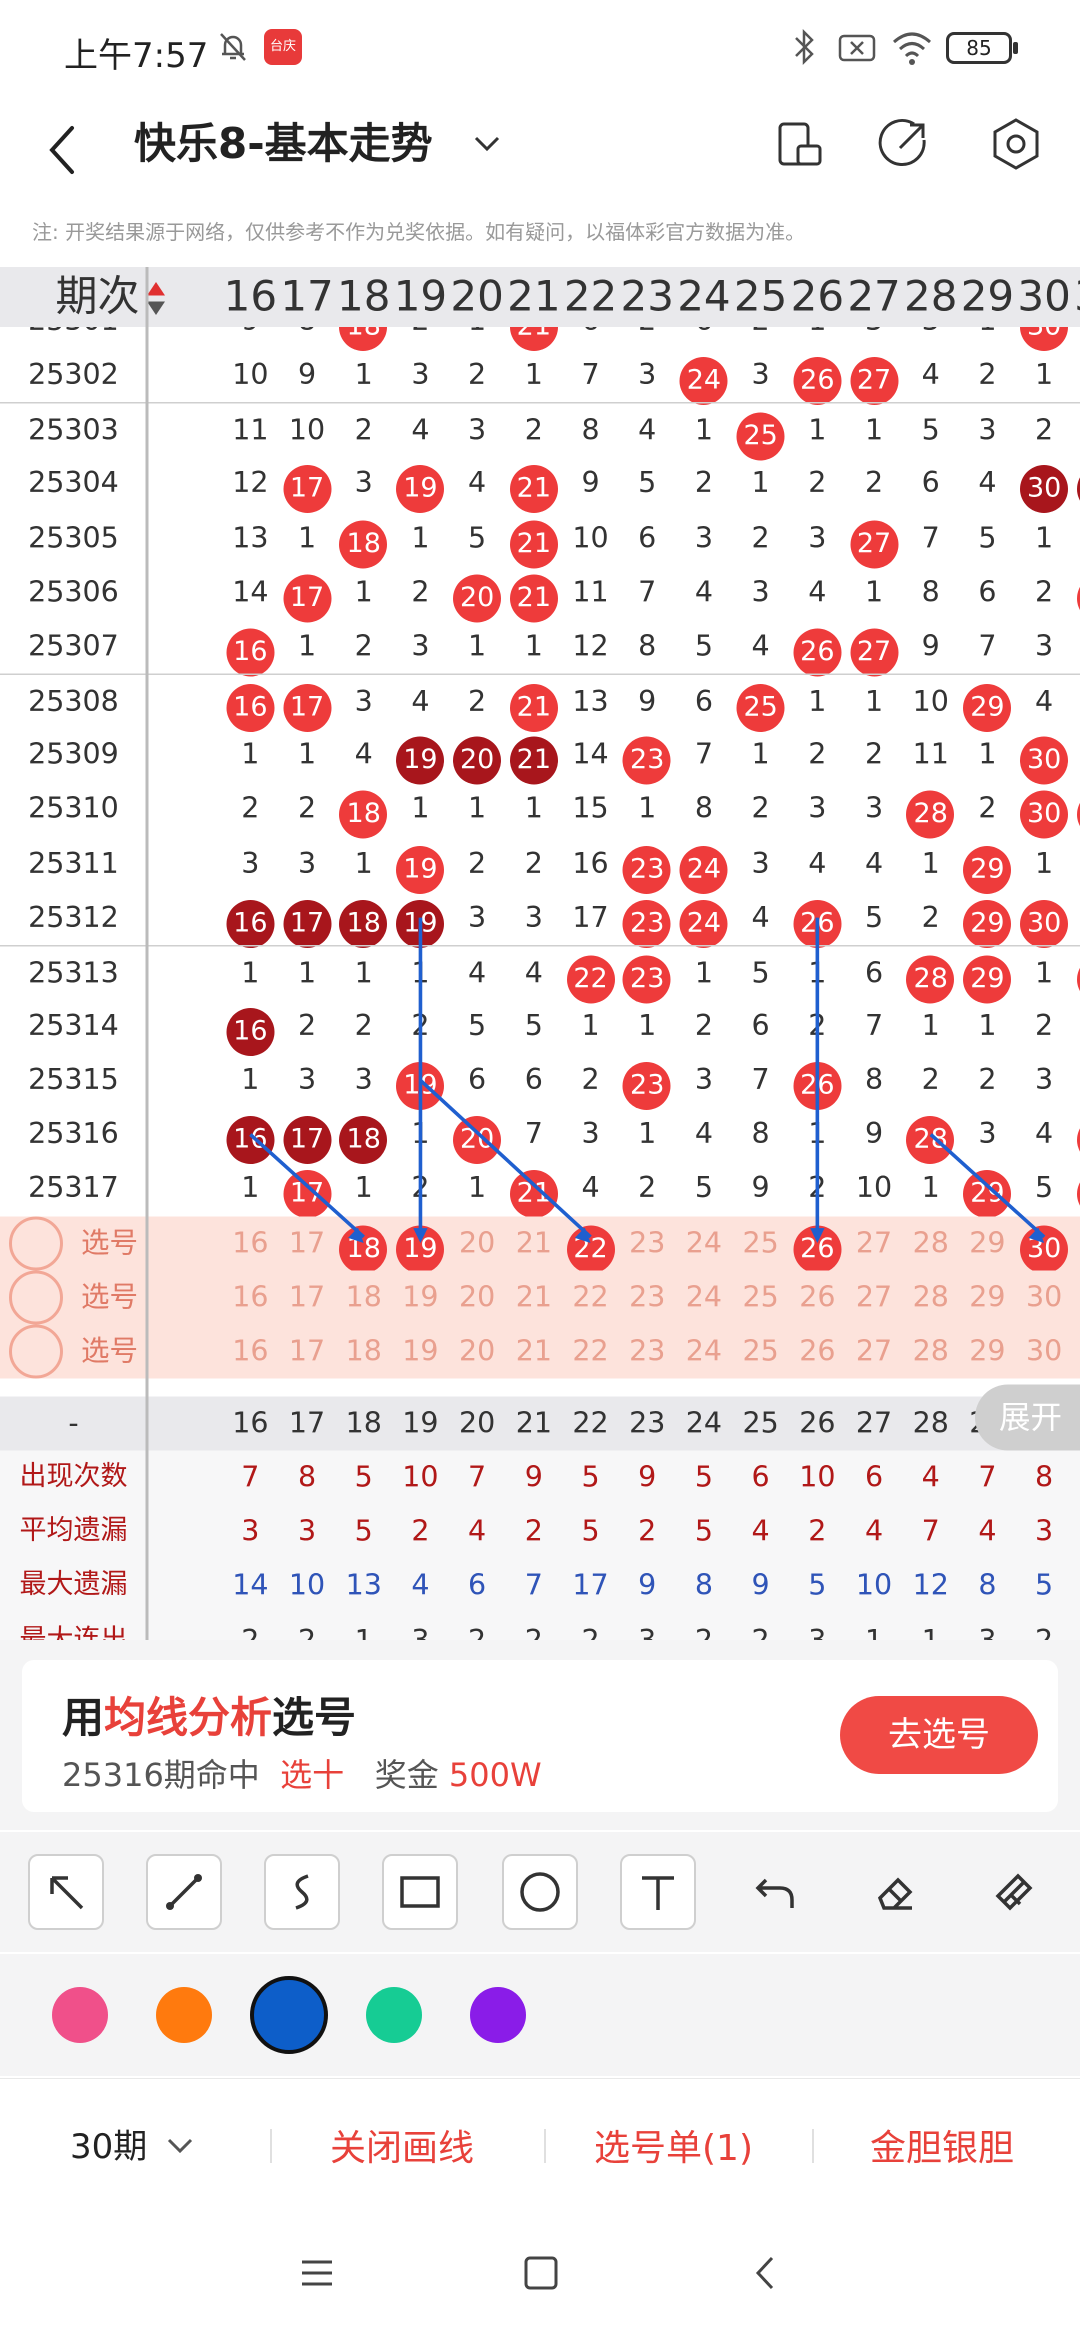 Image resolution: width=1080 pixels, height=2340 pixels. What do you see at coordinates (64, 150) in the screenshot?
I see `back-icon` at bounding box center [64, 150].